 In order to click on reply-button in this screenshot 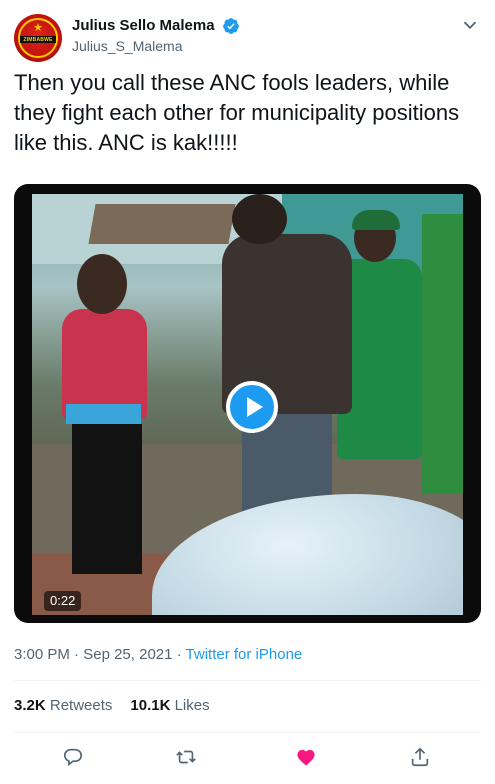, I will do `click(73, 757)`.